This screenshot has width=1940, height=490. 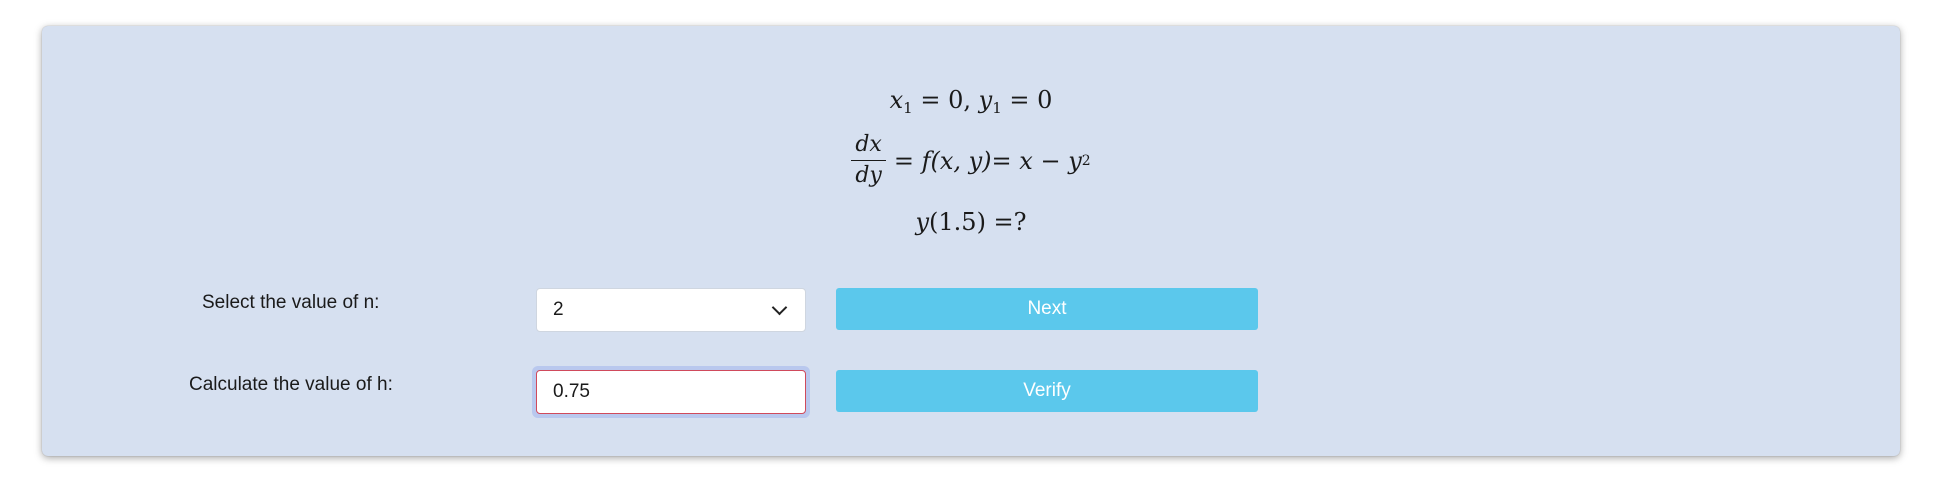 I want to click on y-variable: y, so click(x=985, y=100).